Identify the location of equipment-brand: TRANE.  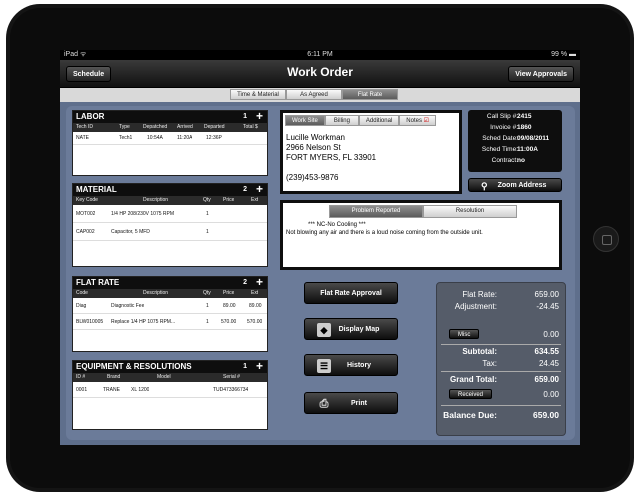
(111, 390).